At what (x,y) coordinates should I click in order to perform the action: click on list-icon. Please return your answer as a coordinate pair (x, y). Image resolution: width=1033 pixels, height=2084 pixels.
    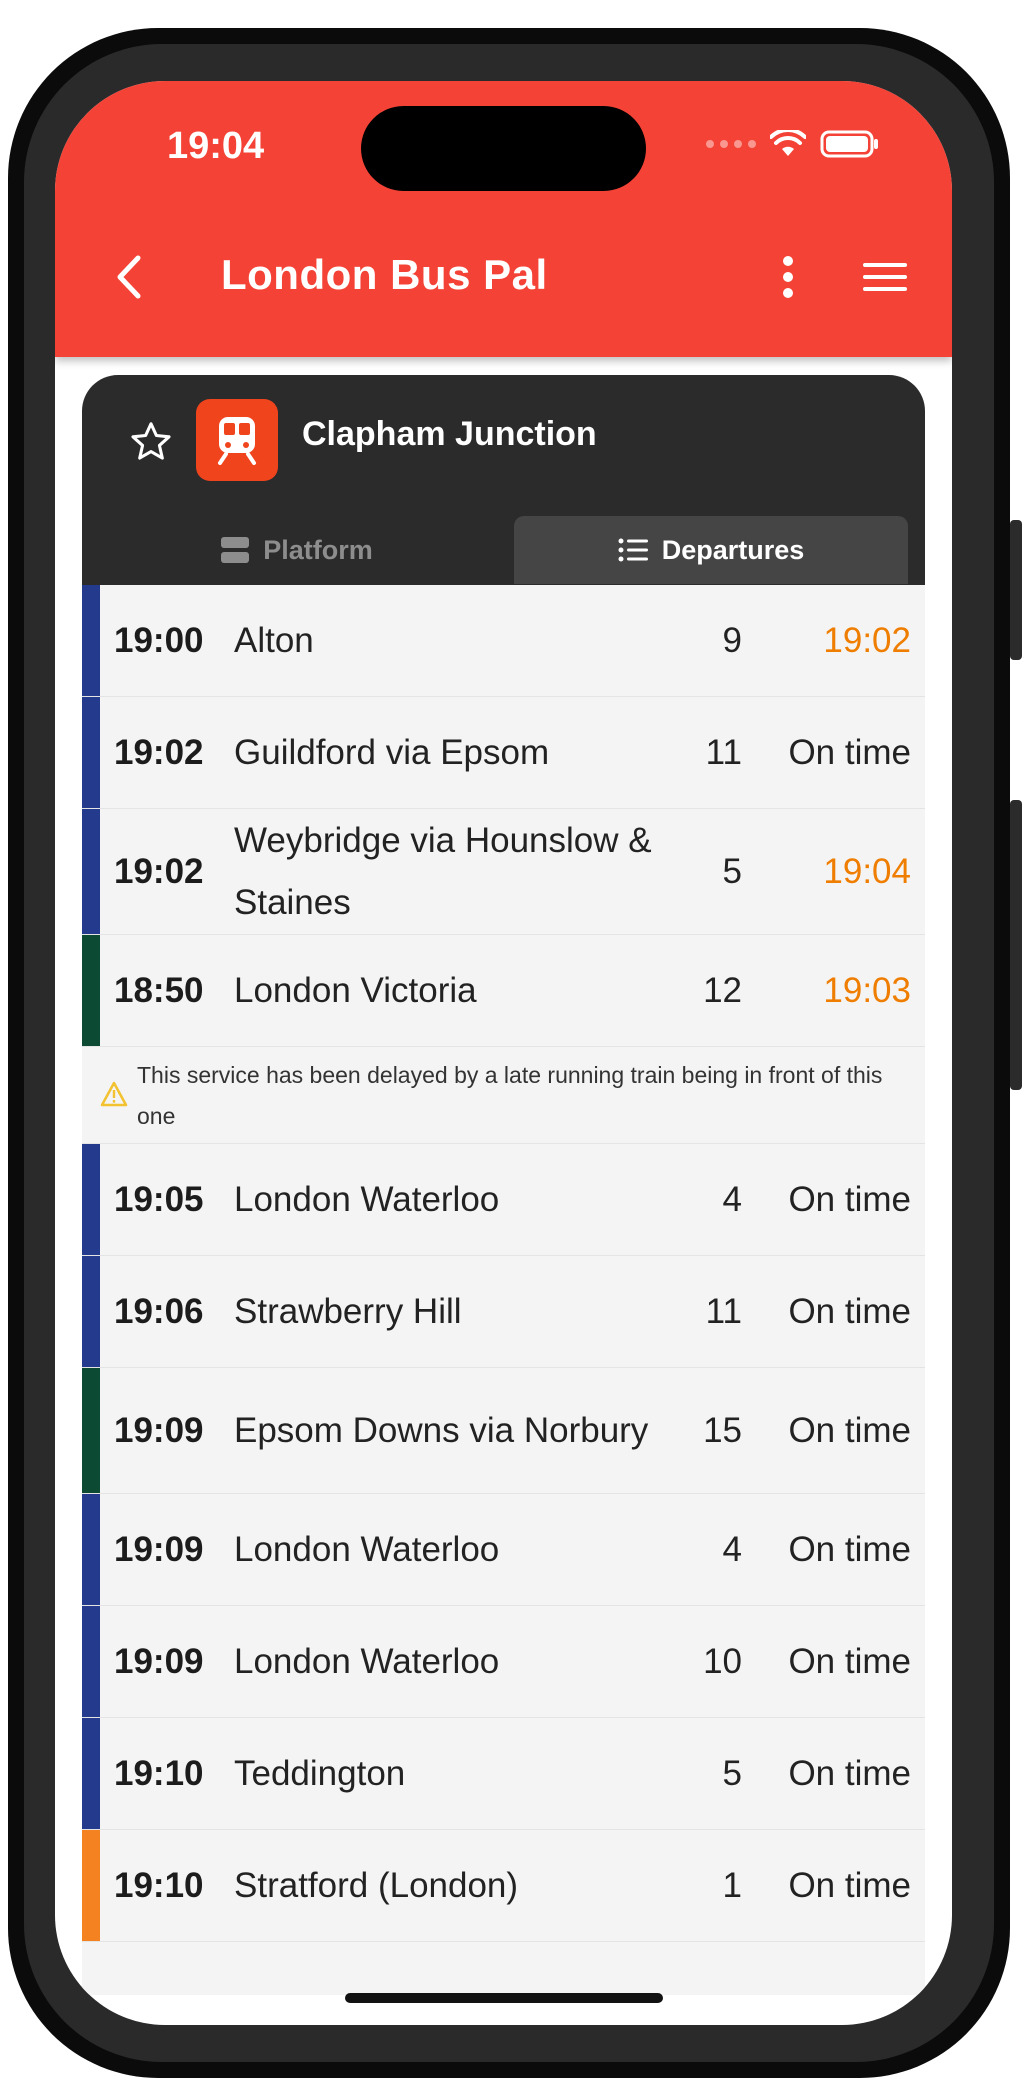
    Looking at the image, I should click on (633, 550).